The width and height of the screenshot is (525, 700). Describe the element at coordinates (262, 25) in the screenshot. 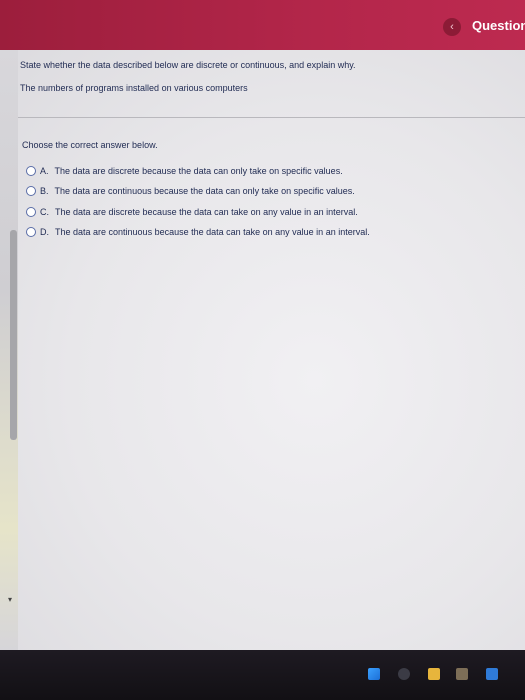

I see `header-bar: ‹ Question` at that location.